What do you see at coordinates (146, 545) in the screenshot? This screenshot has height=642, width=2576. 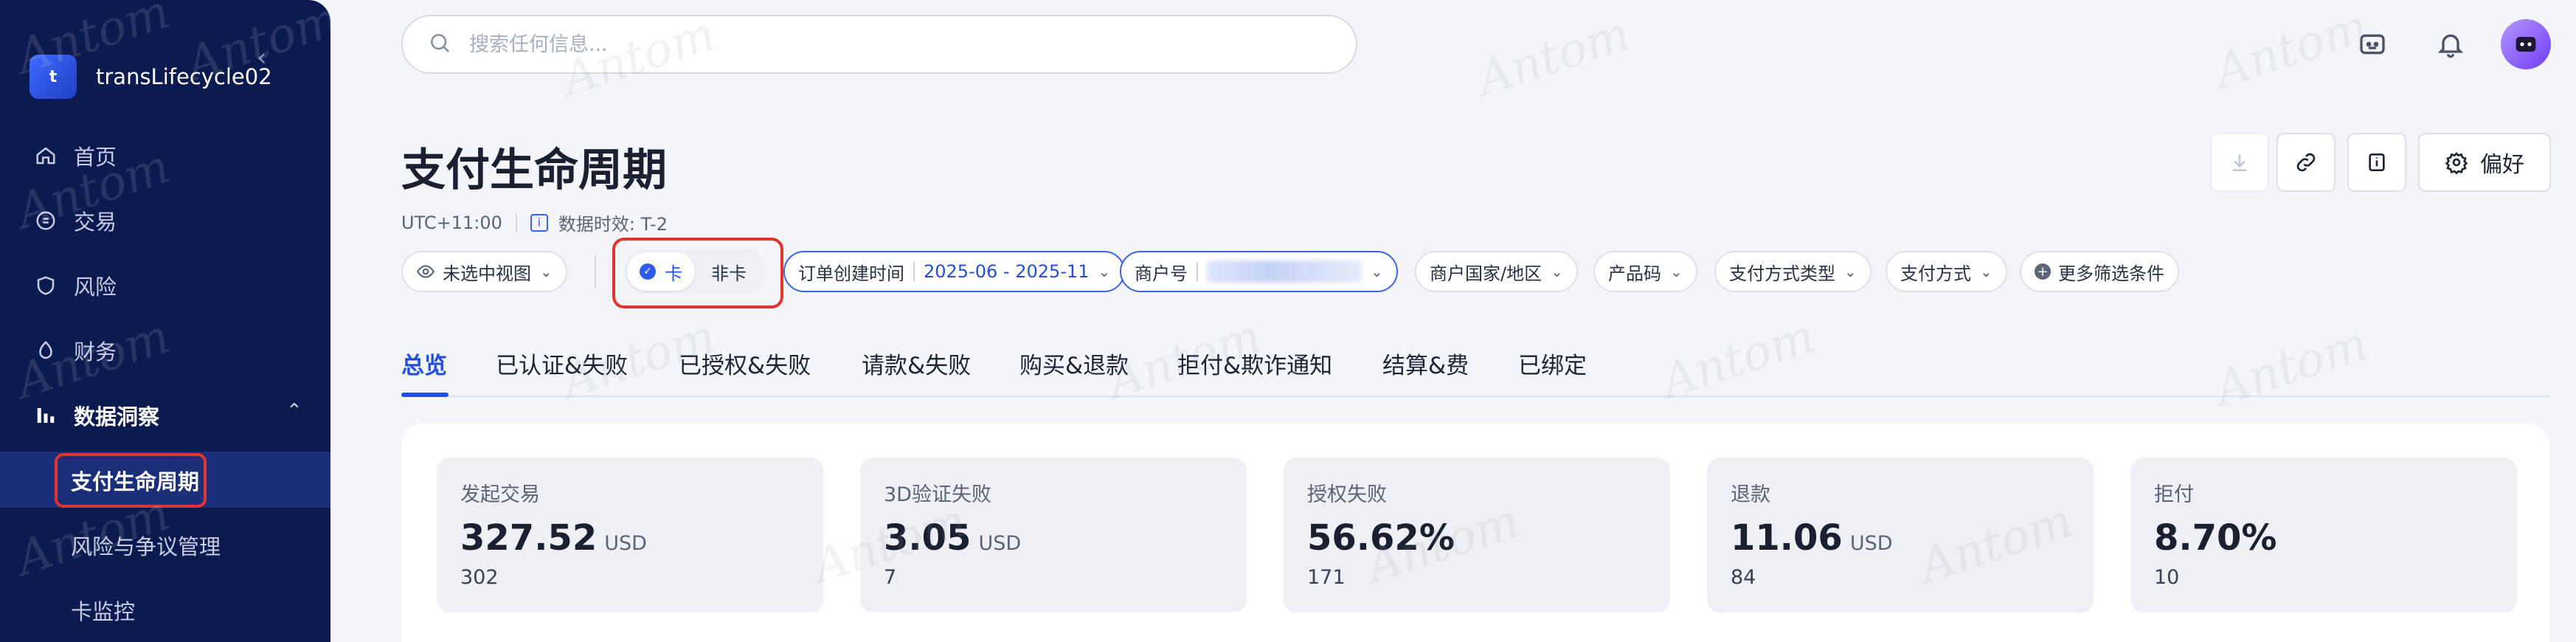 I see `sidebar-subitem-risk-dispute: 风险与争议管理` at bounding box center [146, 545].